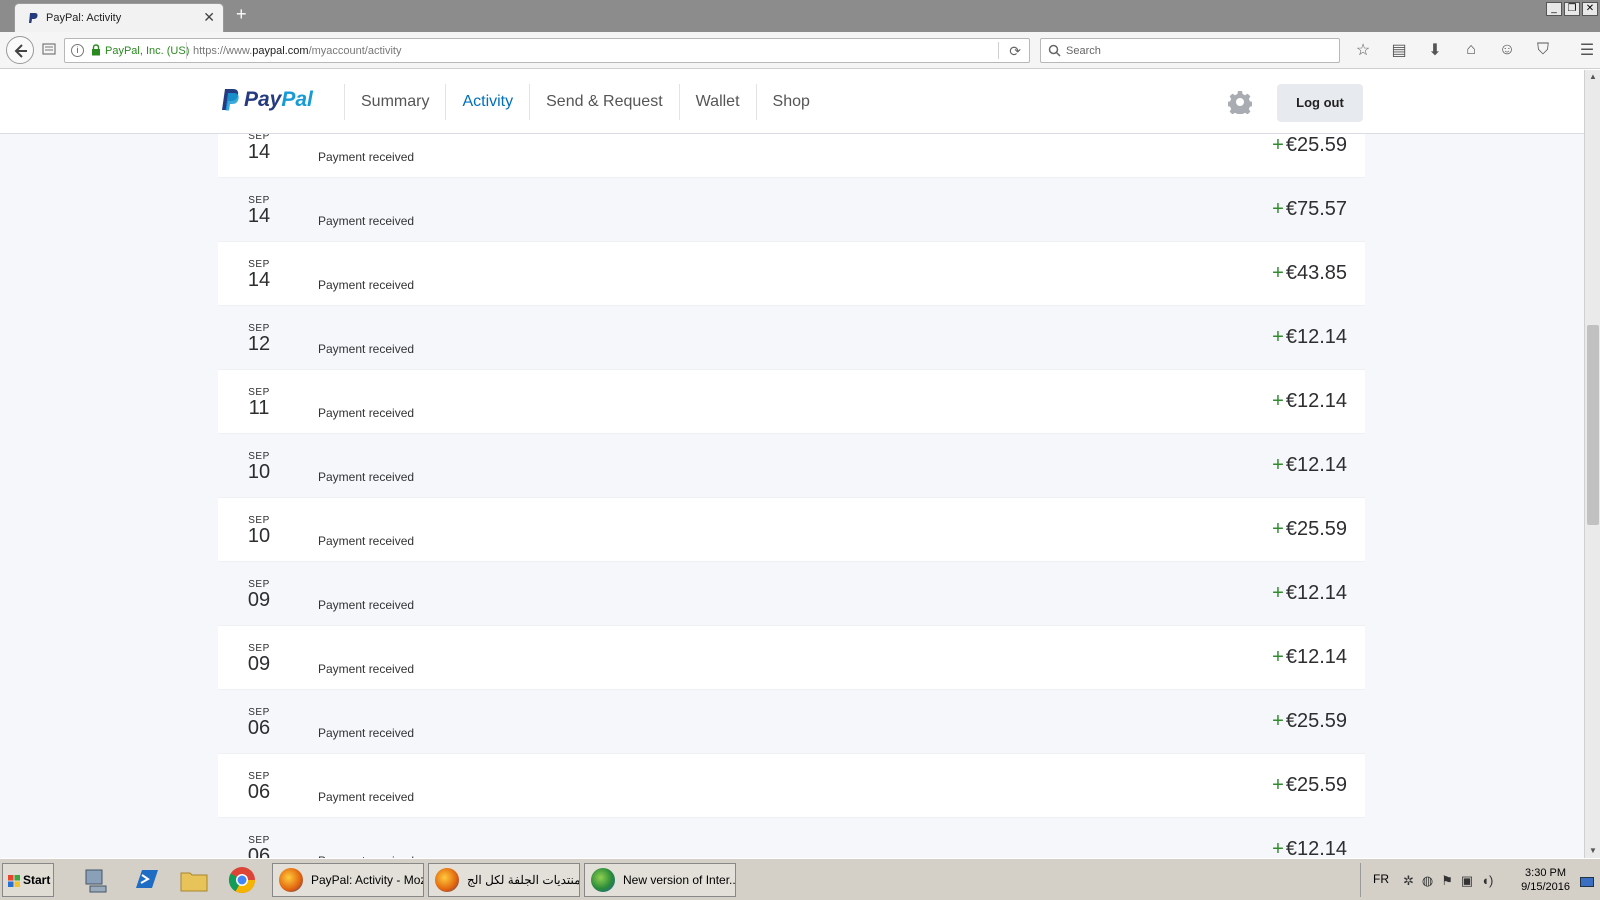 This screenshot has height=900, width=1600. I want to click on chat-icon: ☺, so click(1507, 50).